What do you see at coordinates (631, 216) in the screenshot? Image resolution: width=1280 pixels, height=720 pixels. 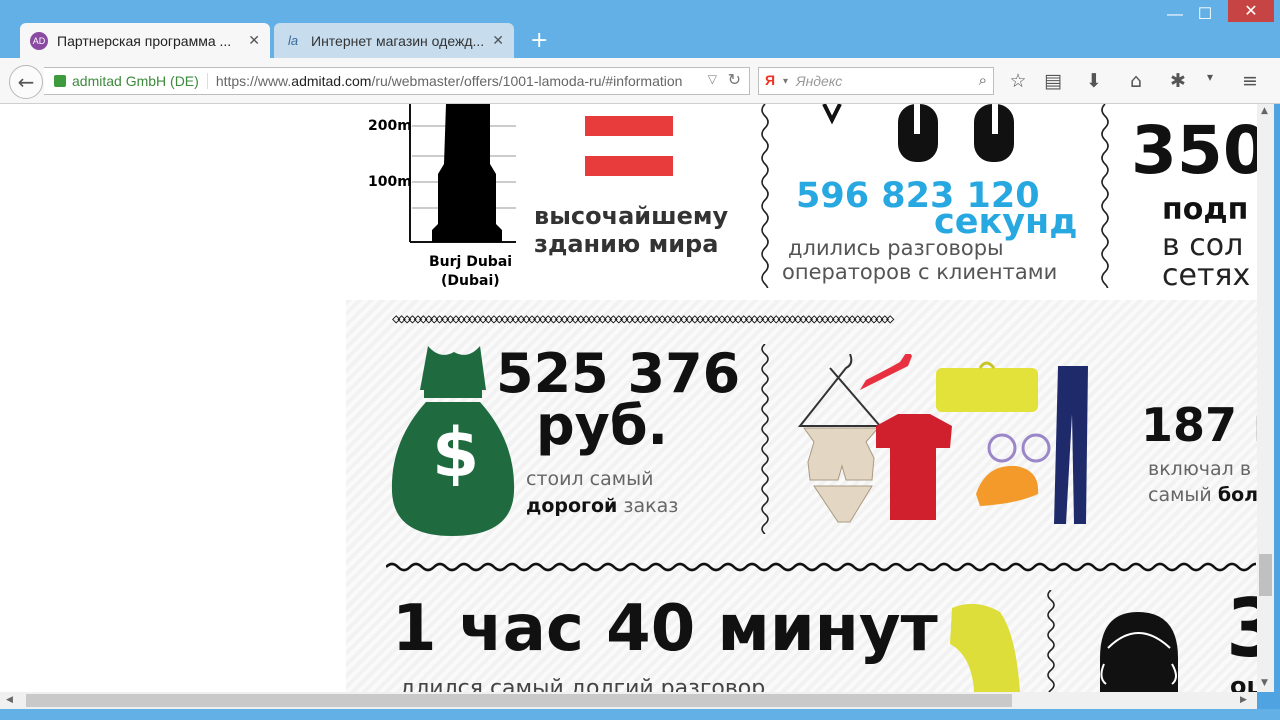 I see `tower-caption-1: высочайшему` at bounding box center [631, 216].